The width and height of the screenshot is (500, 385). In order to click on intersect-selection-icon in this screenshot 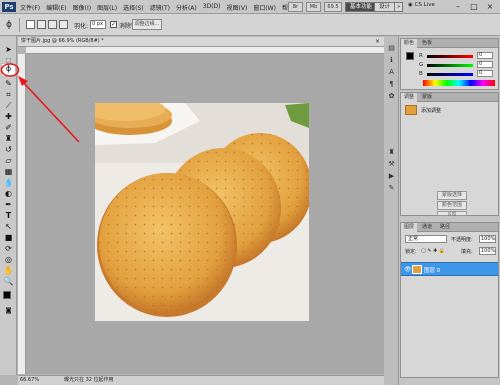, I will do `click(63, 24)`.